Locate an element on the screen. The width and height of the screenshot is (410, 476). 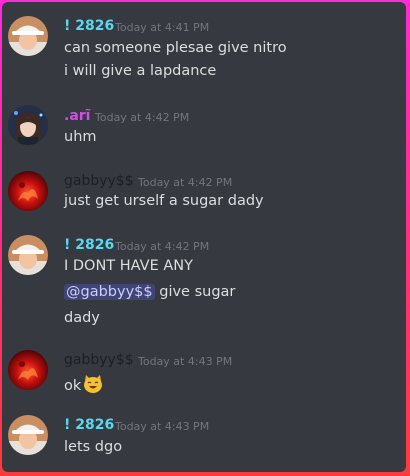
username: .arĩ is located at coordinates (77, 116).